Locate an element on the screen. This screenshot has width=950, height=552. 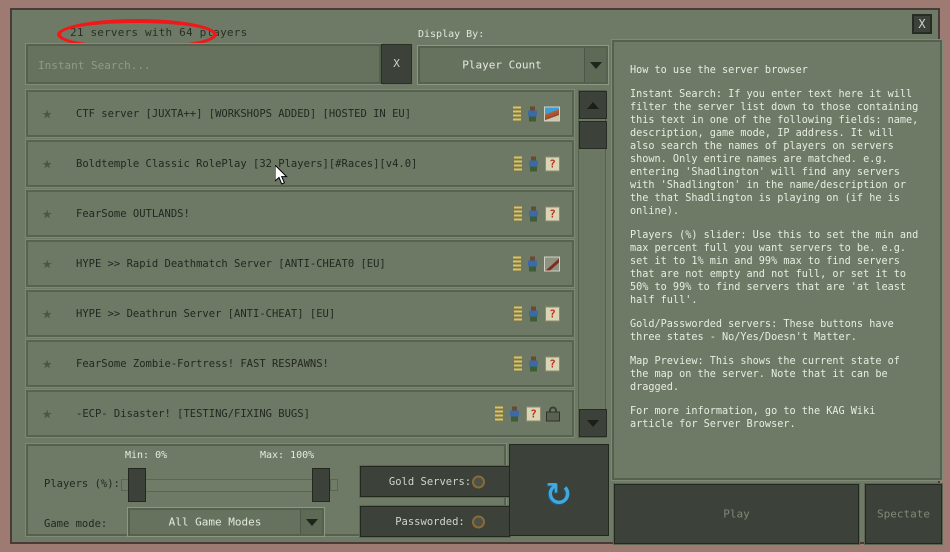
server-row: ★ -ECP- Disaster! [TESTING/FIXING BUGS]? is located at coordinates (300, 413).